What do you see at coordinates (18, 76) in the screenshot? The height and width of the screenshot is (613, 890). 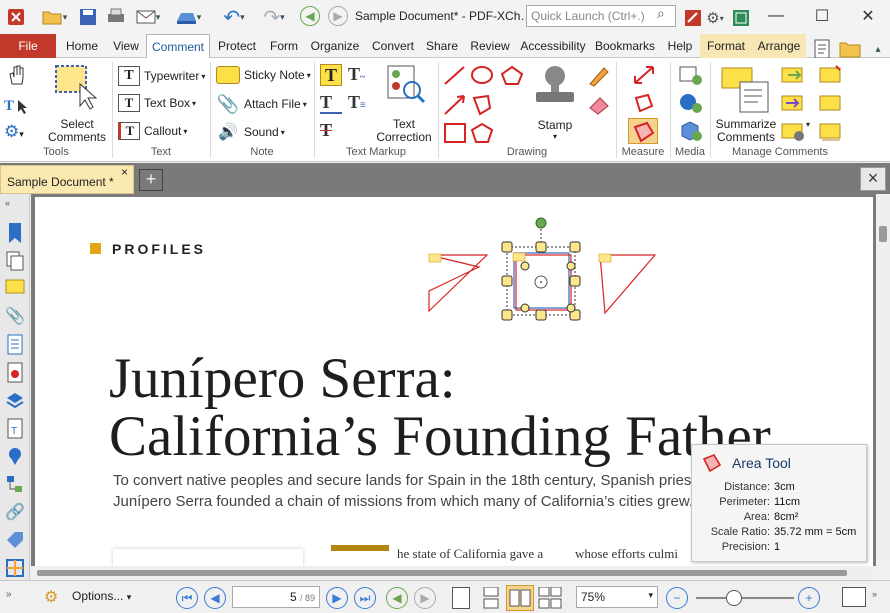 I see `hand-tool-icon` at bounding box center [18, 76].